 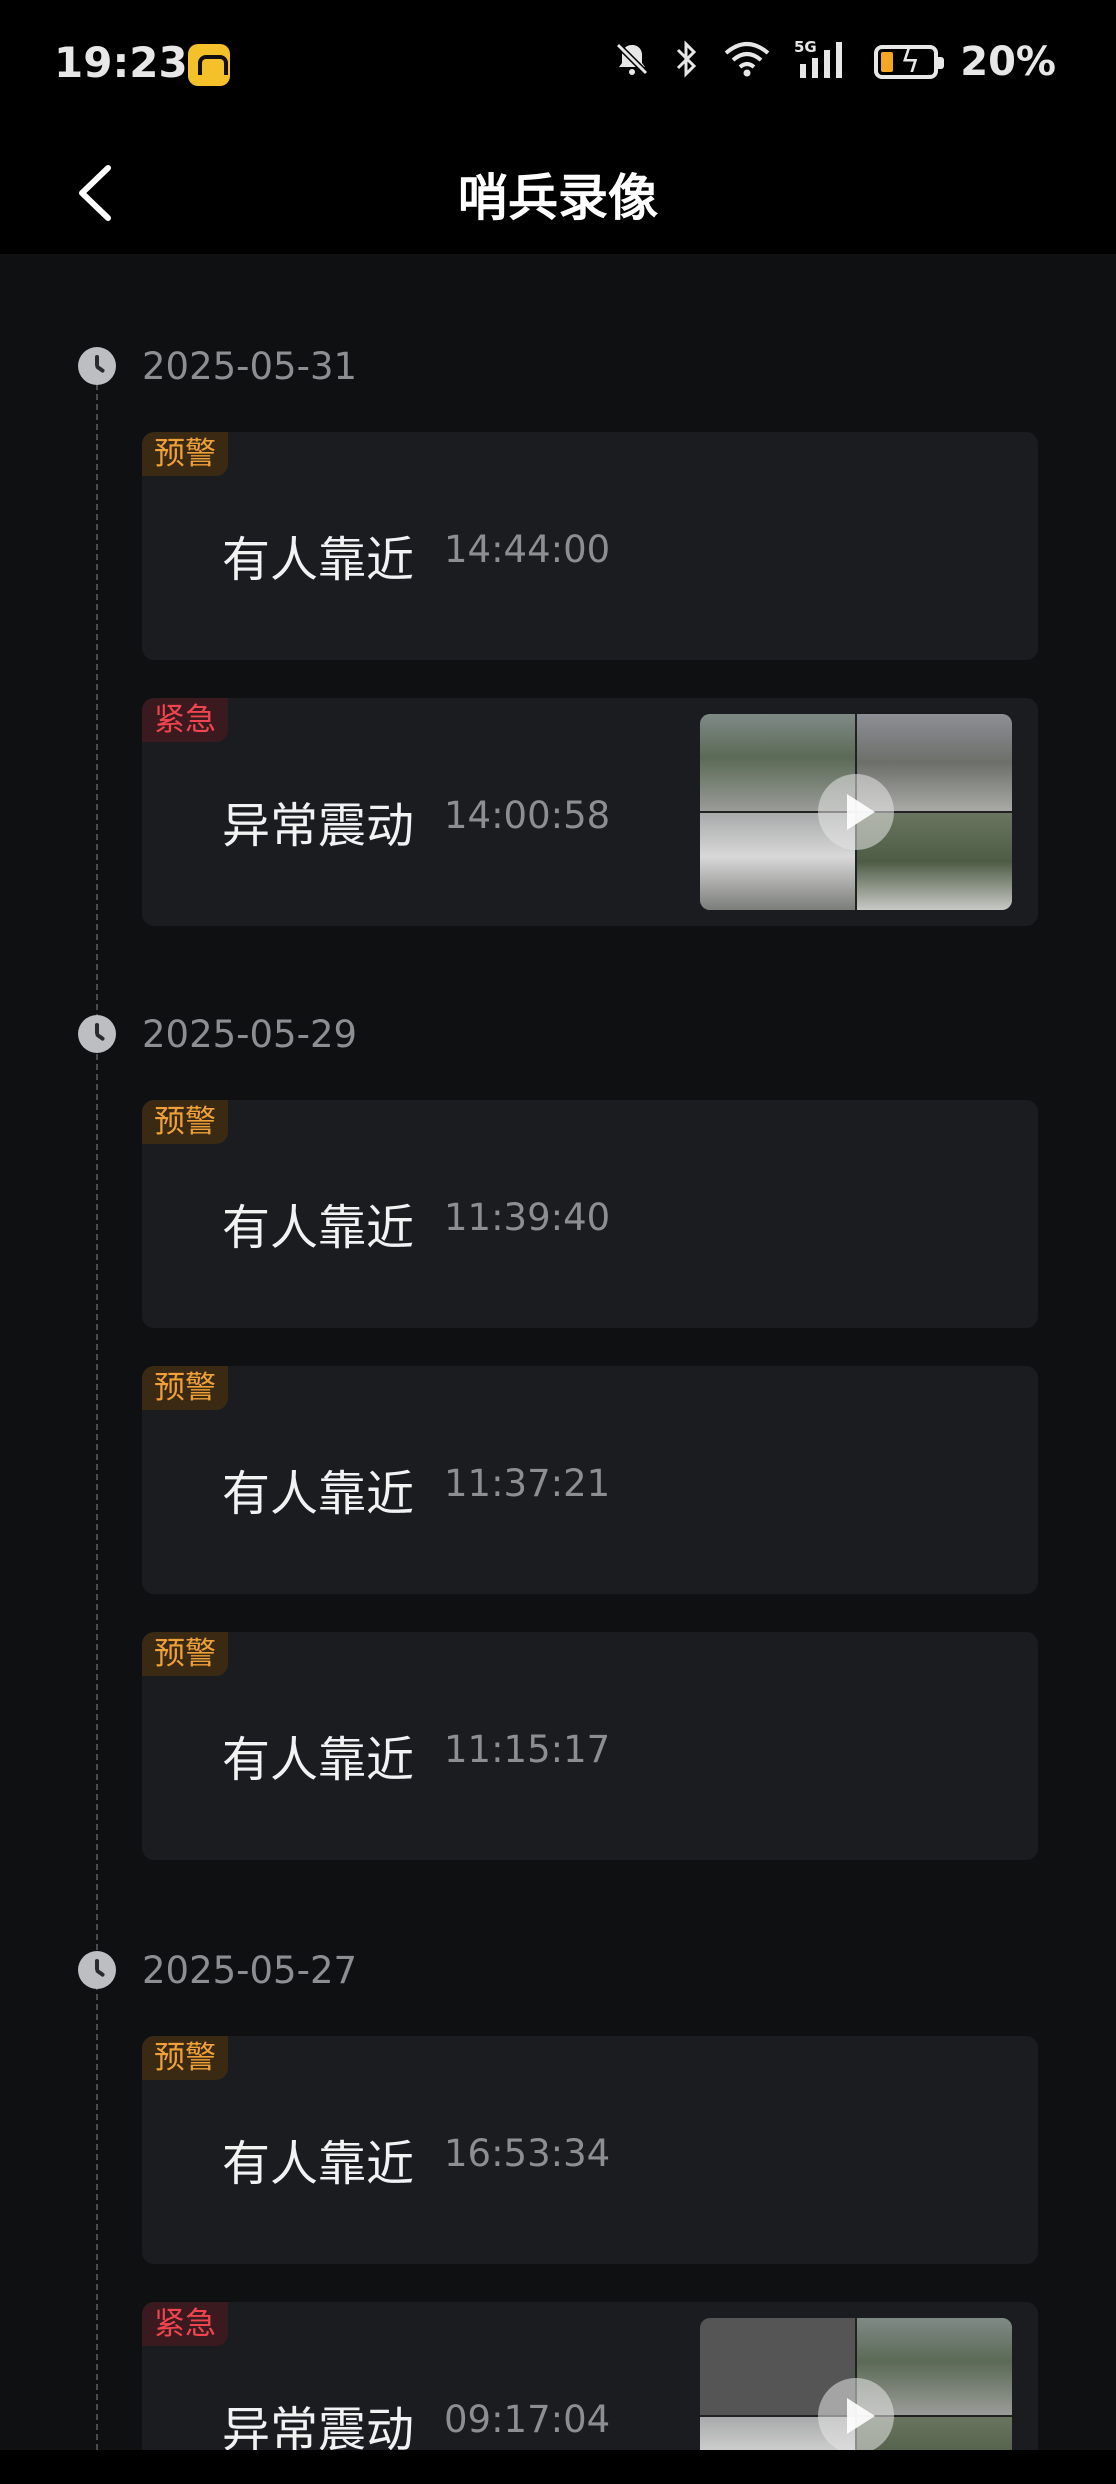 What do you see at coordinates (97, 1412) in the screenshot?
I see `timeline-line` at bounding box center [97, 1412].